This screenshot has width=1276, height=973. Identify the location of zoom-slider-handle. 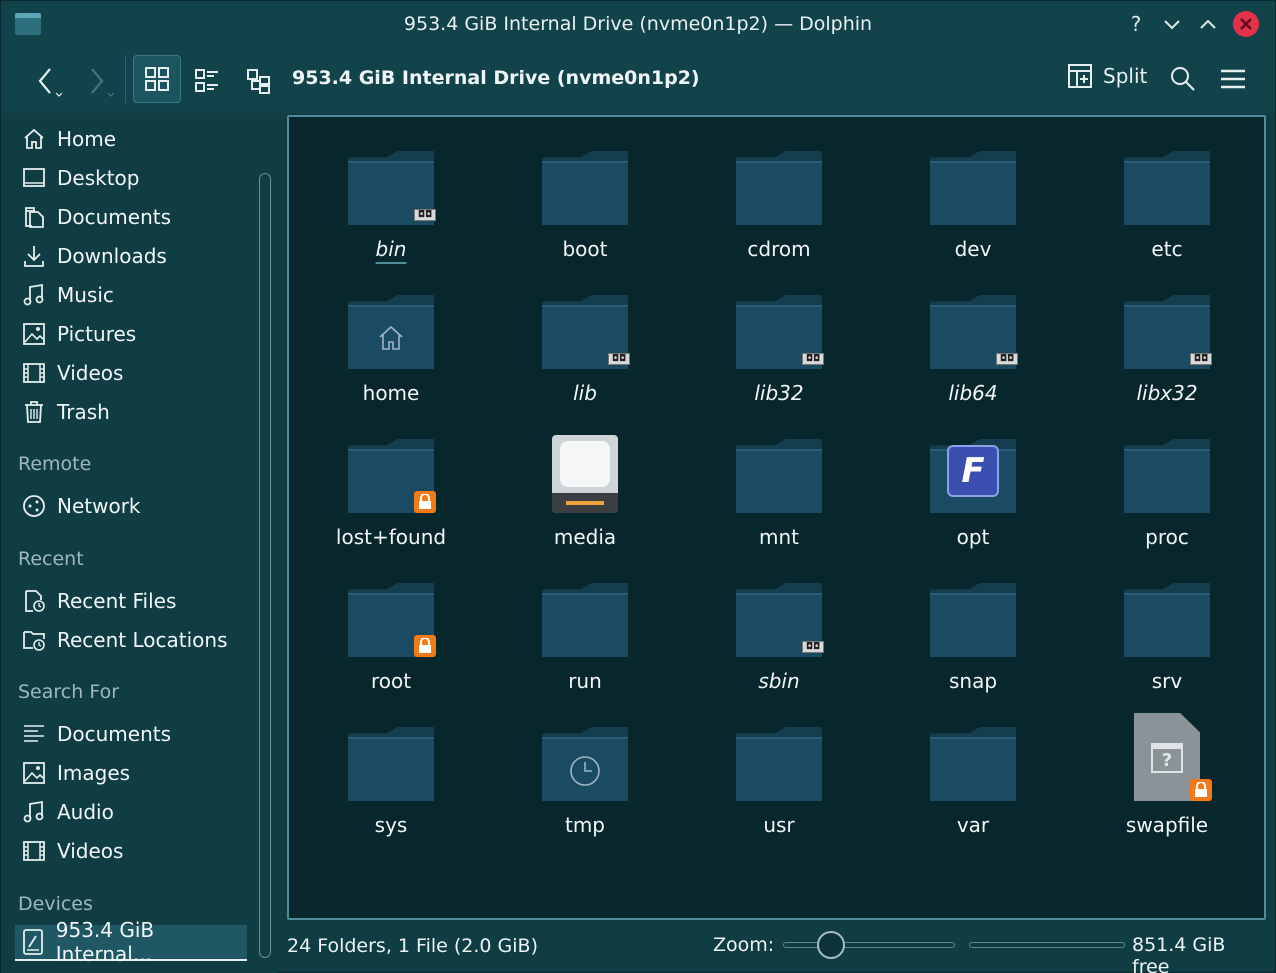
(831, 945).